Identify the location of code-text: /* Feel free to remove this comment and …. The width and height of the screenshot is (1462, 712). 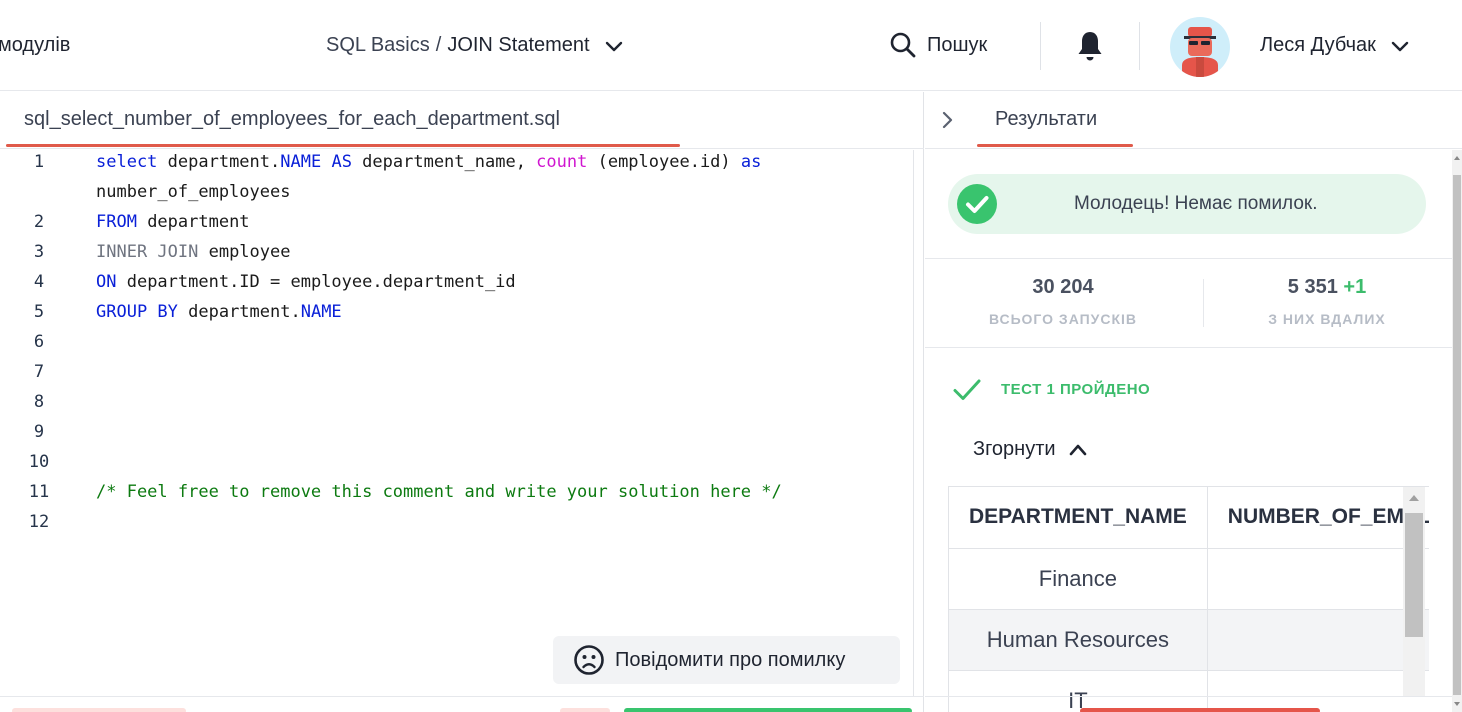
(439, 492).